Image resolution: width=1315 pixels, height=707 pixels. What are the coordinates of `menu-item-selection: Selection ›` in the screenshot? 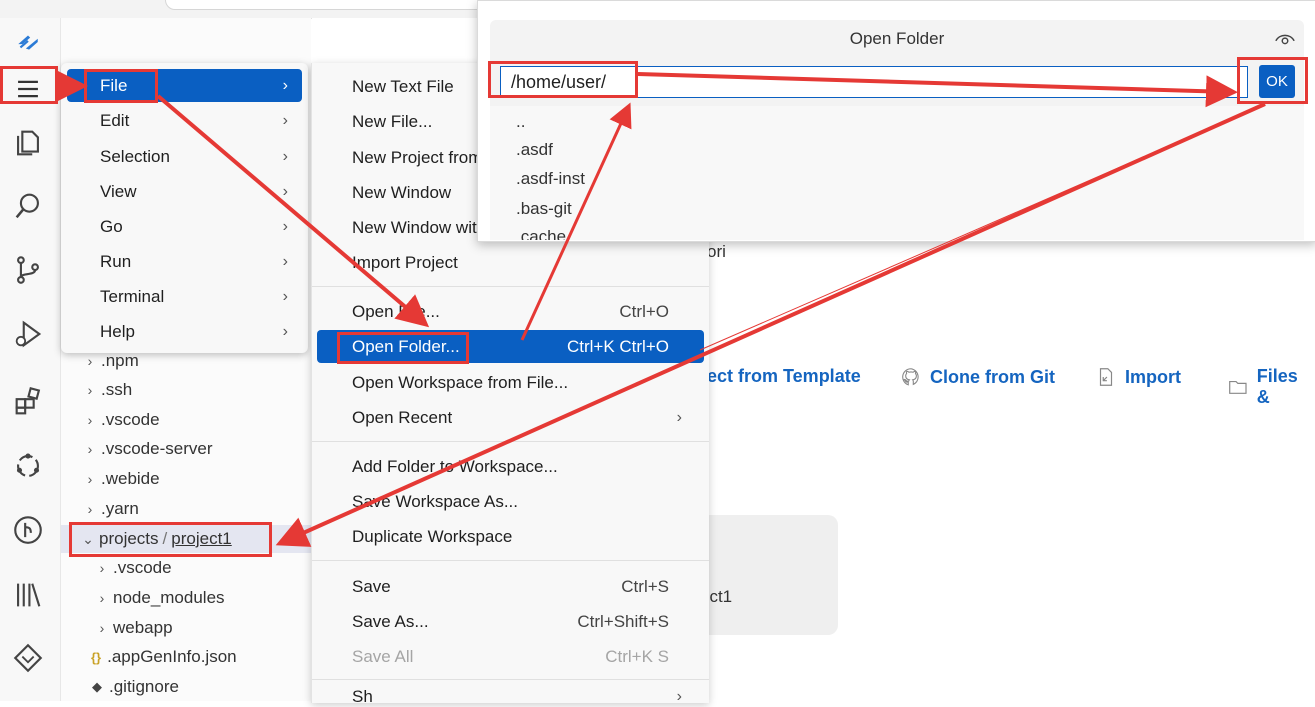 It's located at (184, 156).